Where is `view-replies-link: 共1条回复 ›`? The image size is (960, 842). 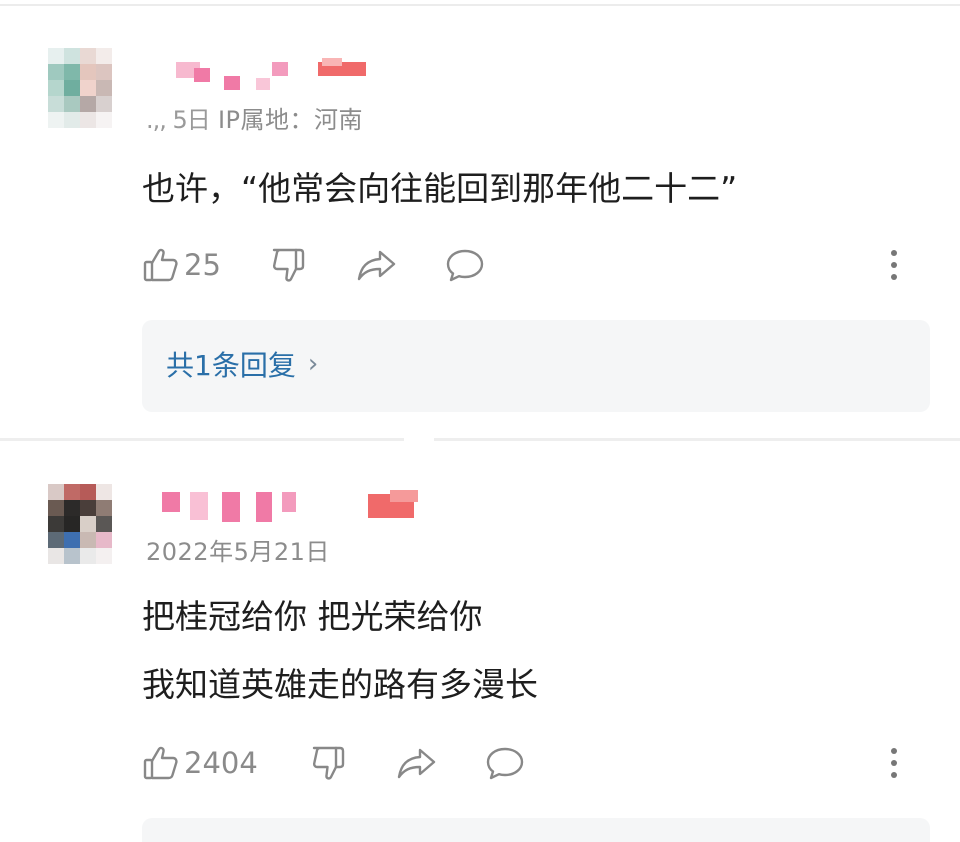
view-replies-link: 共1条回复 › is located at coordinates (242, 364).